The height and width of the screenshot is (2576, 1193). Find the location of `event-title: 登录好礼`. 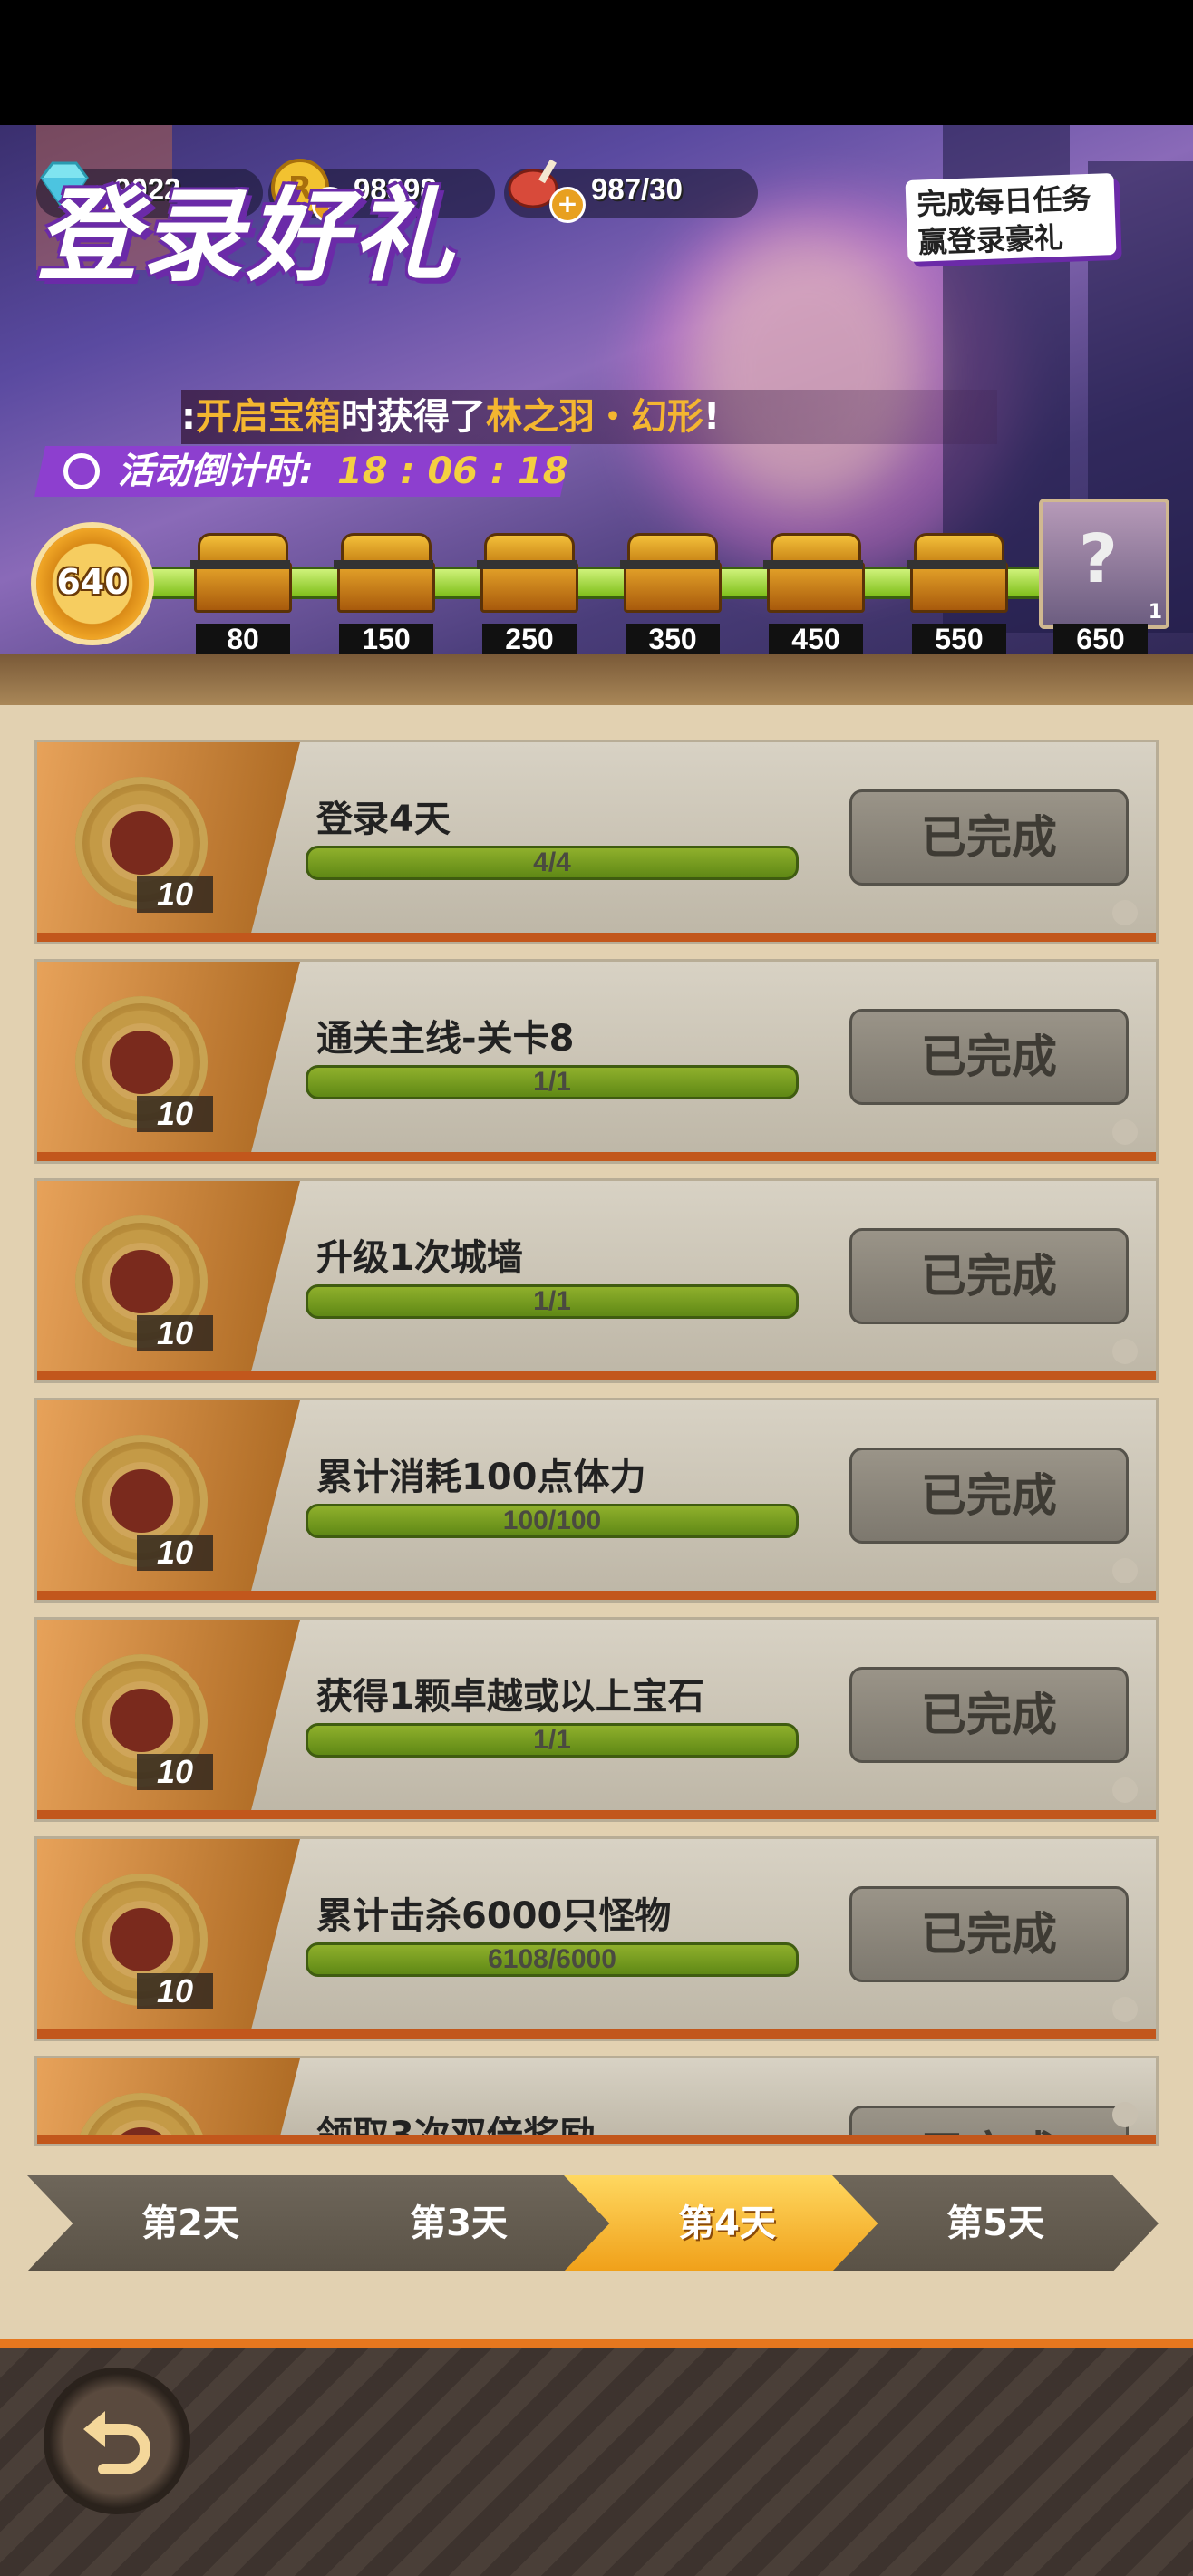

event-title: 登录好礼 is located at coordinates (246, 236).